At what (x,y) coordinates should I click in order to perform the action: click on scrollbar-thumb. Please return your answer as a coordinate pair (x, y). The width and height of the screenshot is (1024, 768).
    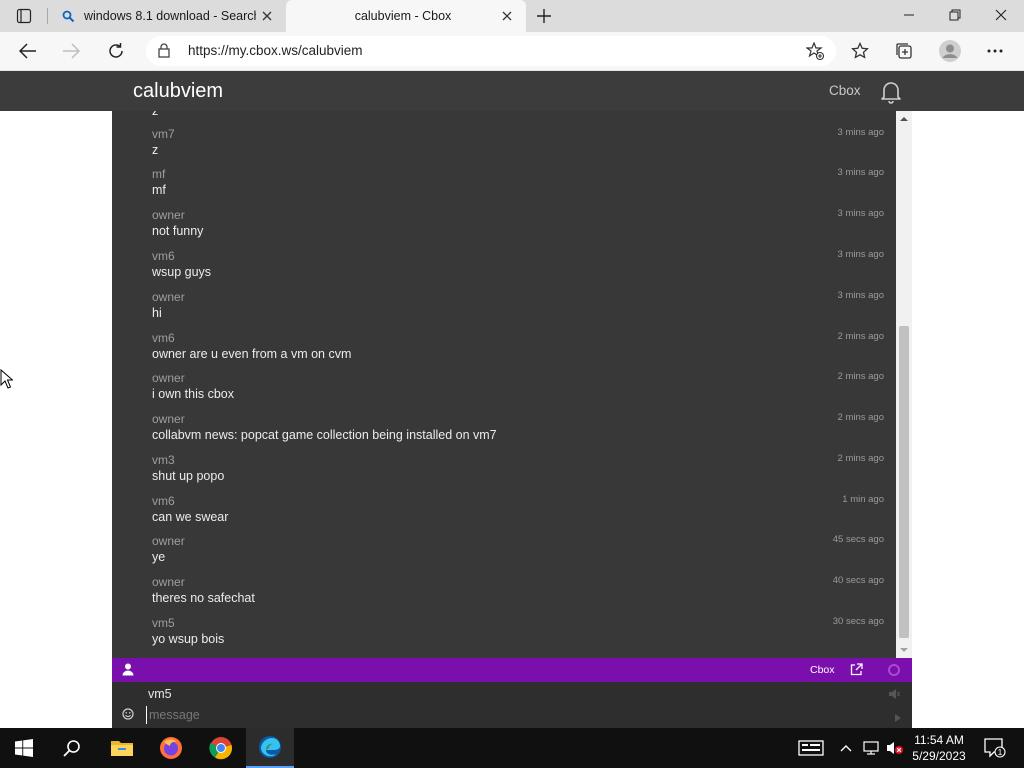
    Looking at the image, I should click on (904, 482).